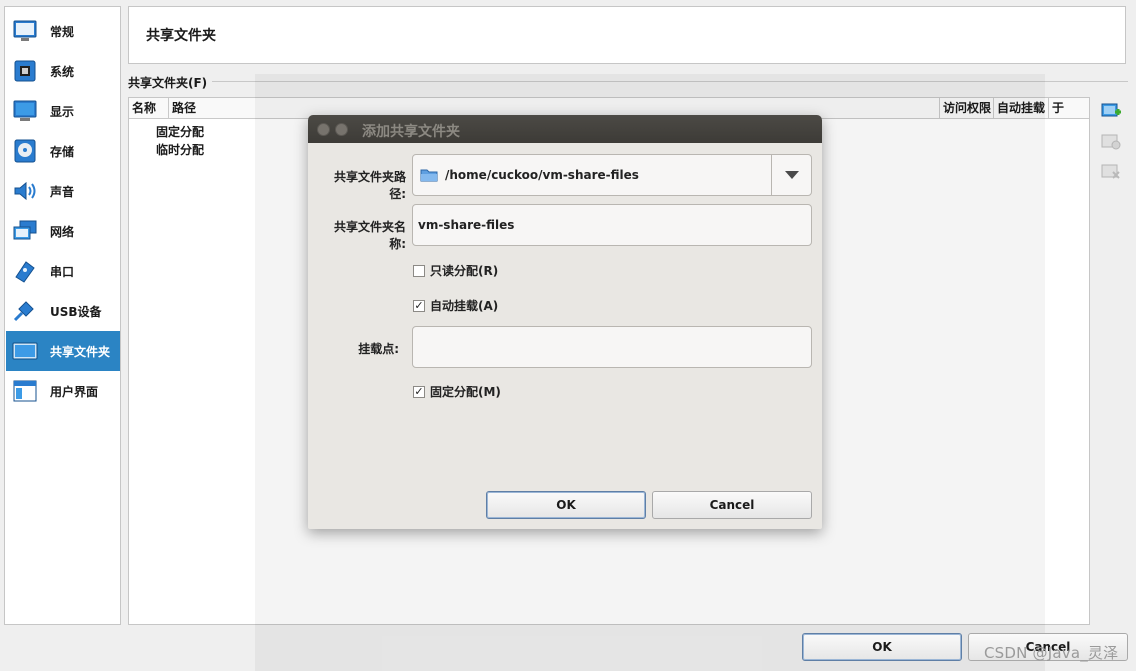 The image size is (1136, 671). I want to click on sidebar-item-label: 用户界面, so click(74, 391).